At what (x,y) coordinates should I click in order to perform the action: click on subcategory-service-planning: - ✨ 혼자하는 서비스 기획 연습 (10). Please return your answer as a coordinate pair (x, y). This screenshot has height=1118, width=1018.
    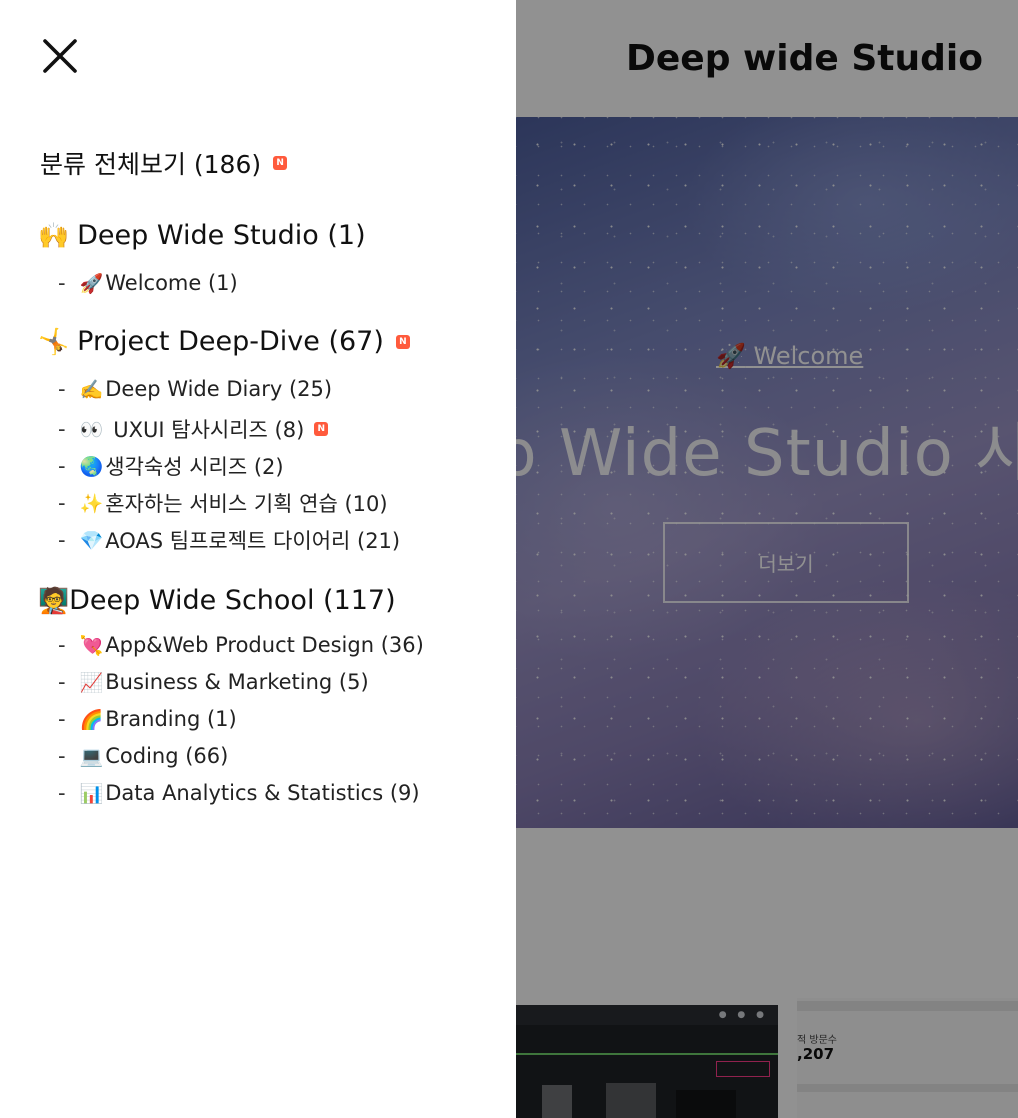
    Looking at the image, I should click on (223, 503).